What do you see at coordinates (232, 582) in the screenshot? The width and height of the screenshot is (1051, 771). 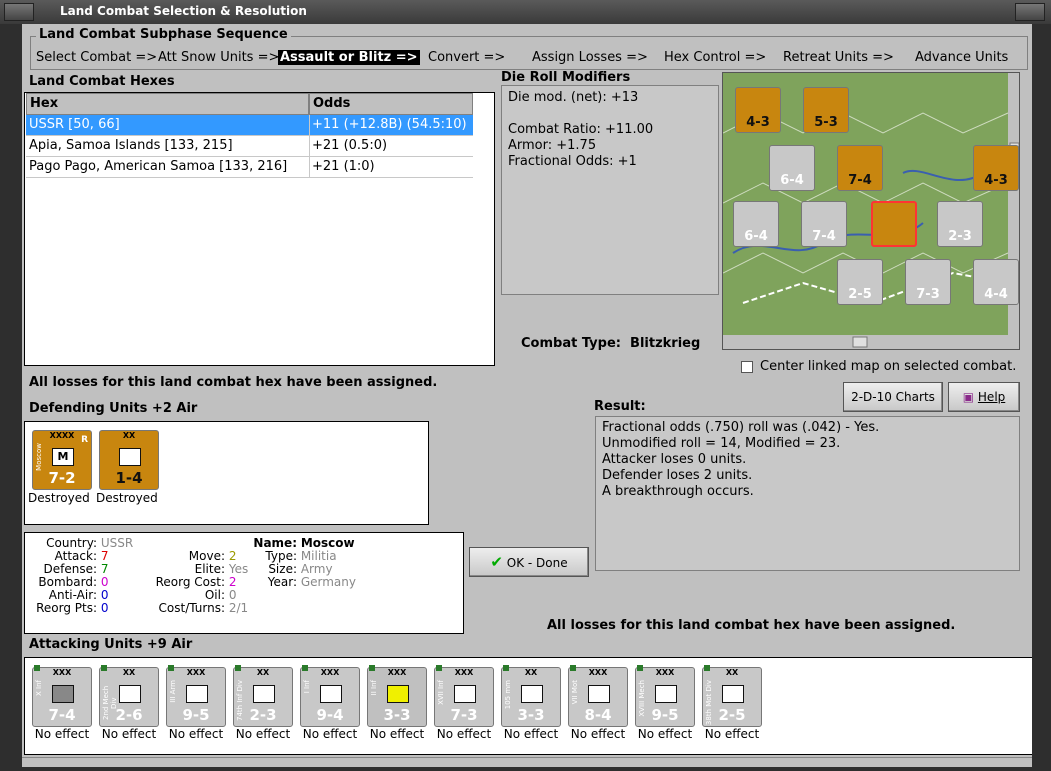 I see `reorgcost-value: 2` at bounding box center [232, 582].